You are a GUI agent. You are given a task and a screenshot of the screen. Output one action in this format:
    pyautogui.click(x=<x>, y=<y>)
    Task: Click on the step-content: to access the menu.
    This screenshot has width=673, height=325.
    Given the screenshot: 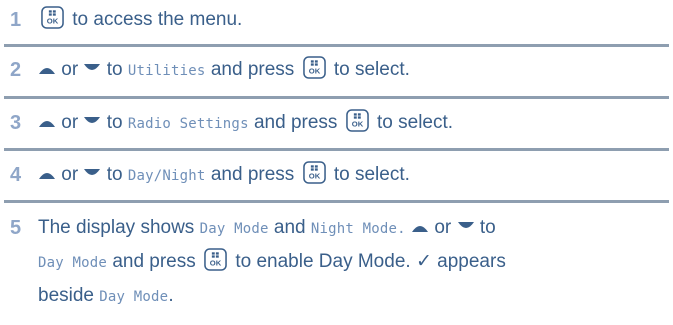 What is the action you would take?
    pyautogui.click(x=353, y=20)
    